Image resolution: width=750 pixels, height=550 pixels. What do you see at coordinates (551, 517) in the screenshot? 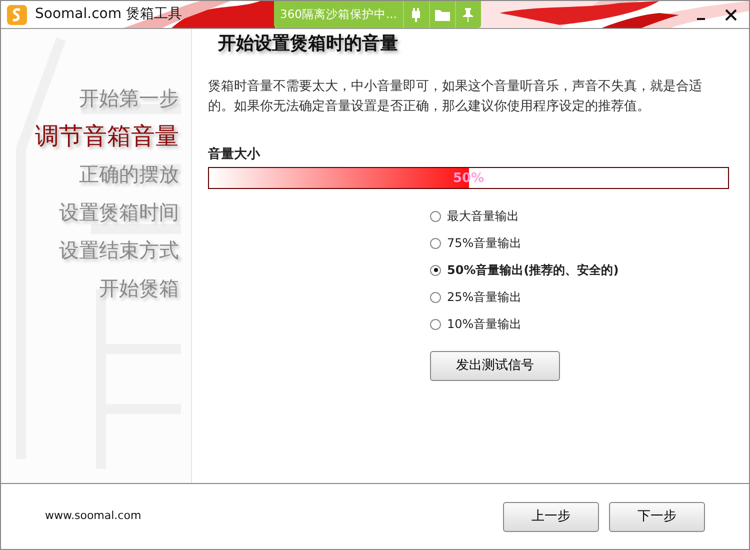
I see `back-button: 上一步` at bounding box center [551, 517].